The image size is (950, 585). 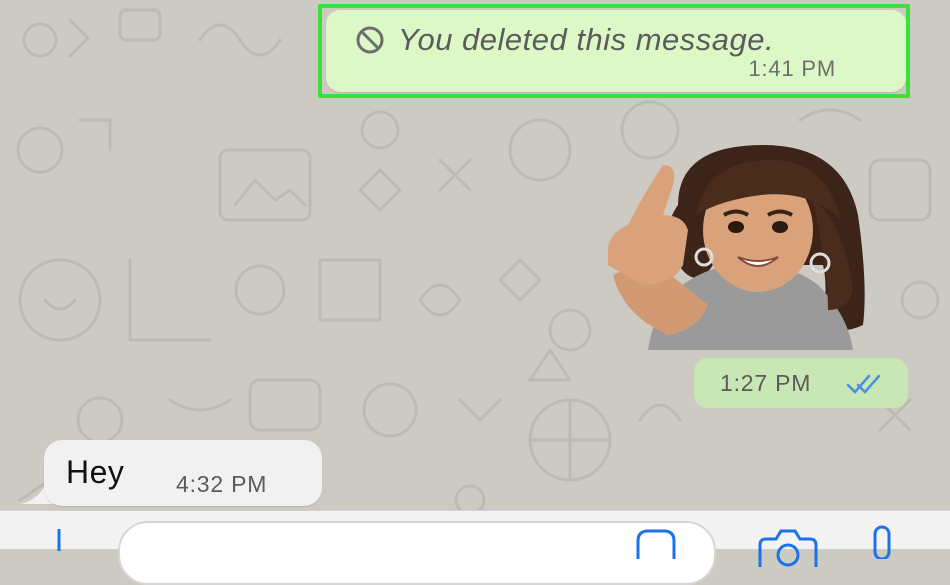 I want to click on incoming-message-bubble: Hey 4:32 PM, so click(x=183, y=473).